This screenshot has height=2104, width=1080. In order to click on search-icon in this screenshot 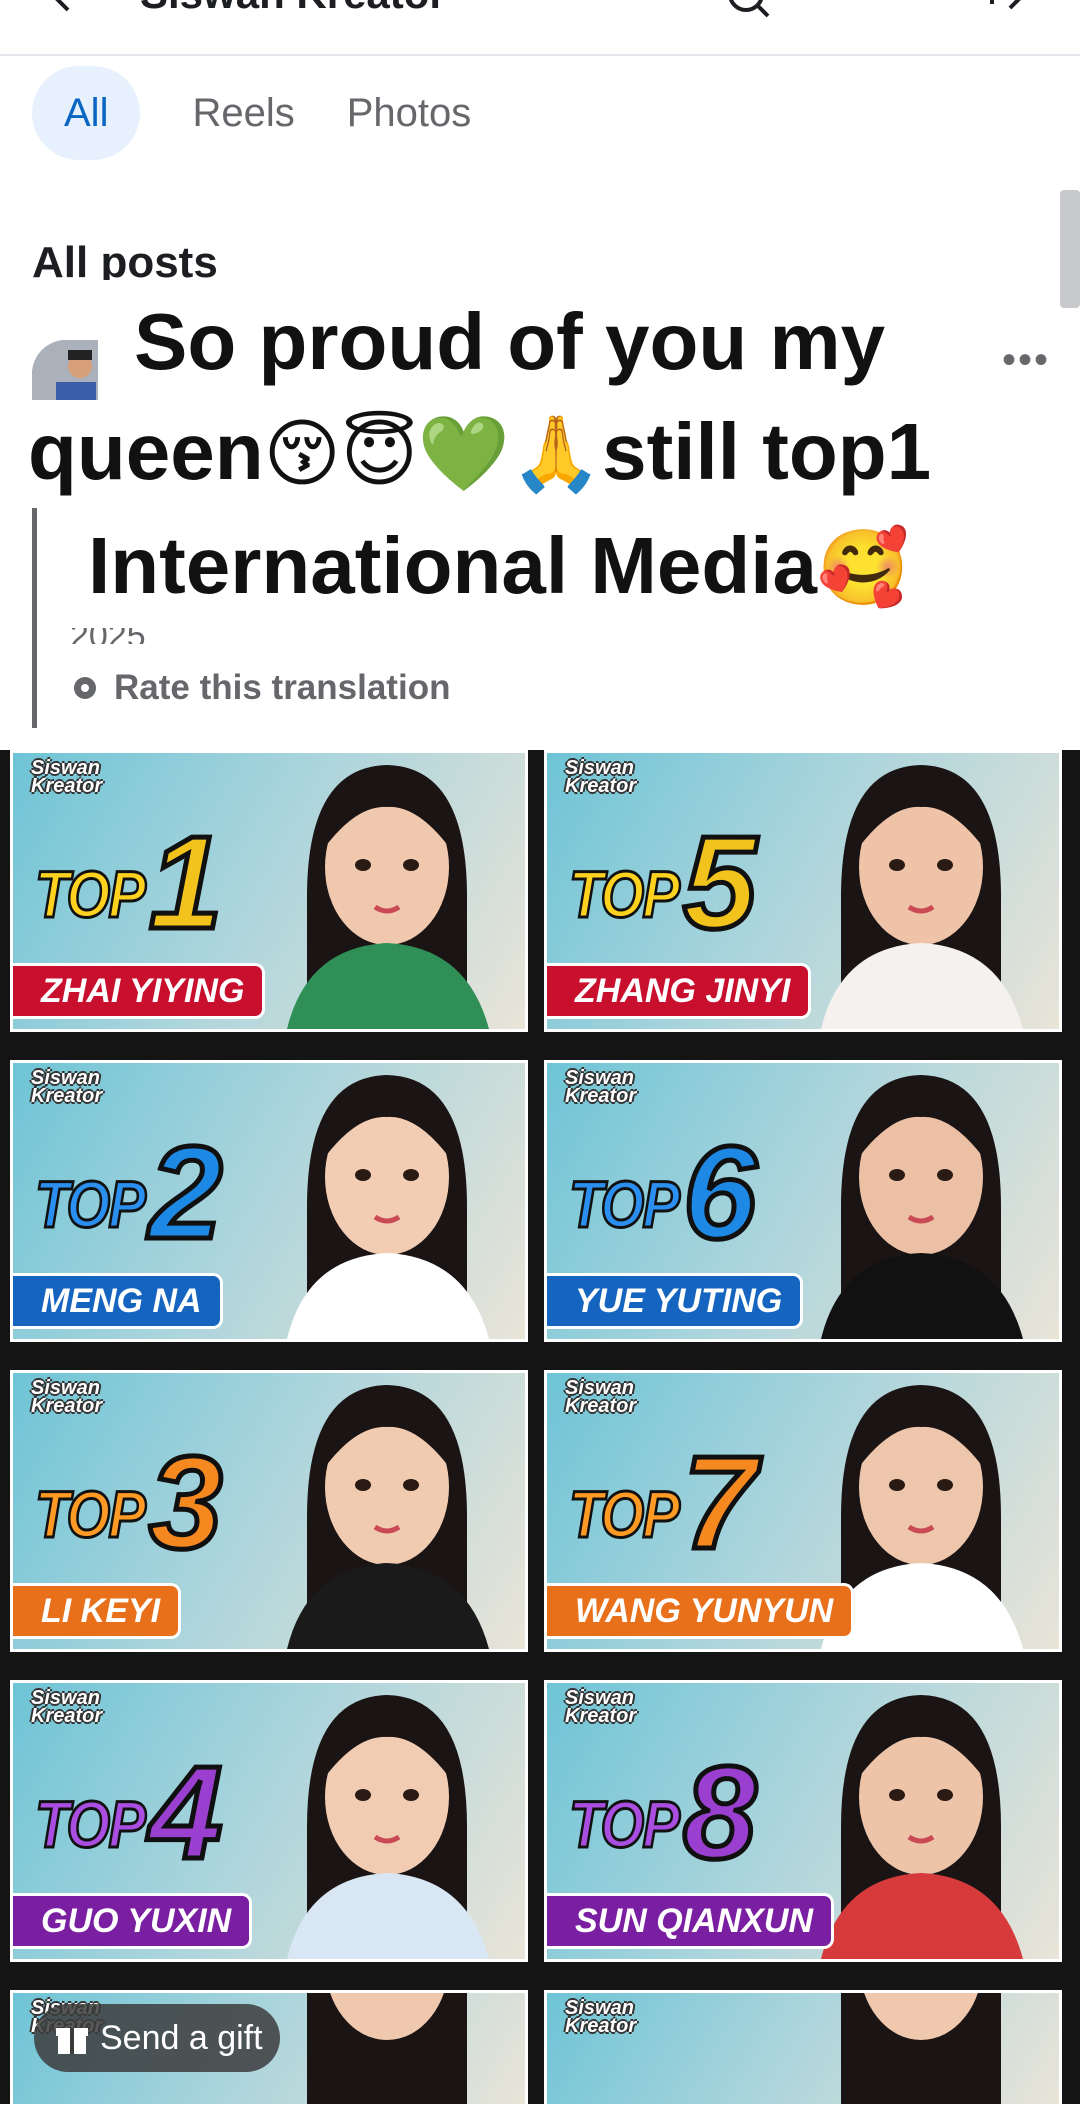, I will do `click(749, 11)`.